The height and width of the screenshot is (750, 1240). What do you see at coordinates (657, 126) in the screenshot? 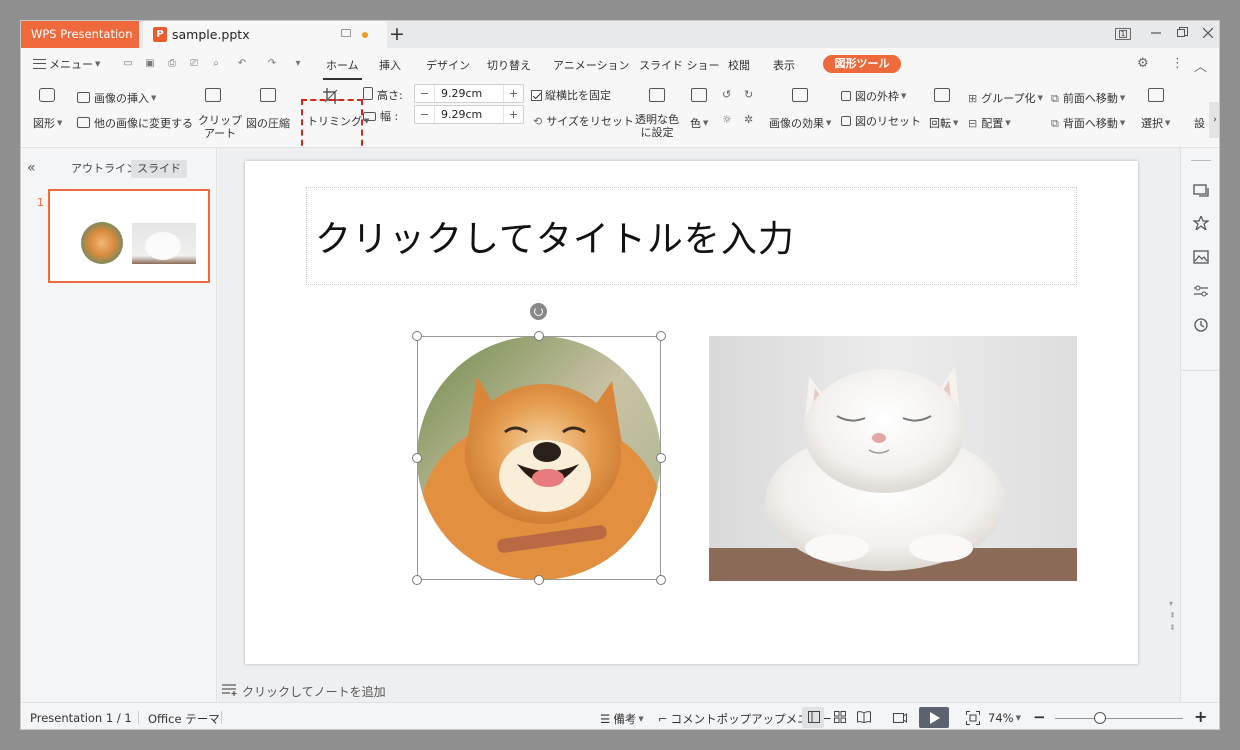
I see `transparent-color-button: 透明な色 に設定` at bounding box center [657, 126].